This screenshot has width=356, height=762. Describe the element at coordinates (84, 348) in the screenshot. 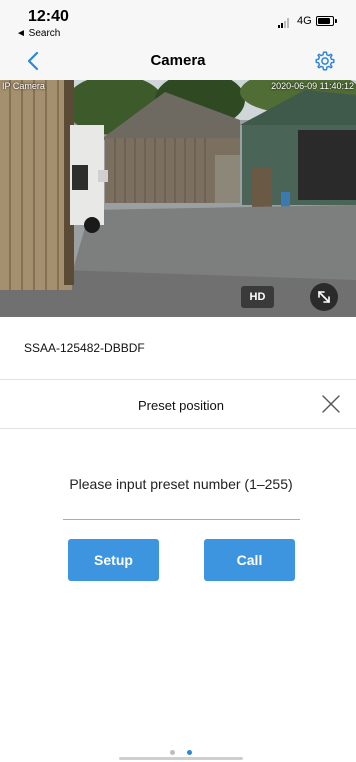

I see `device-id: SSAA-125482-DBBDF` at that location.